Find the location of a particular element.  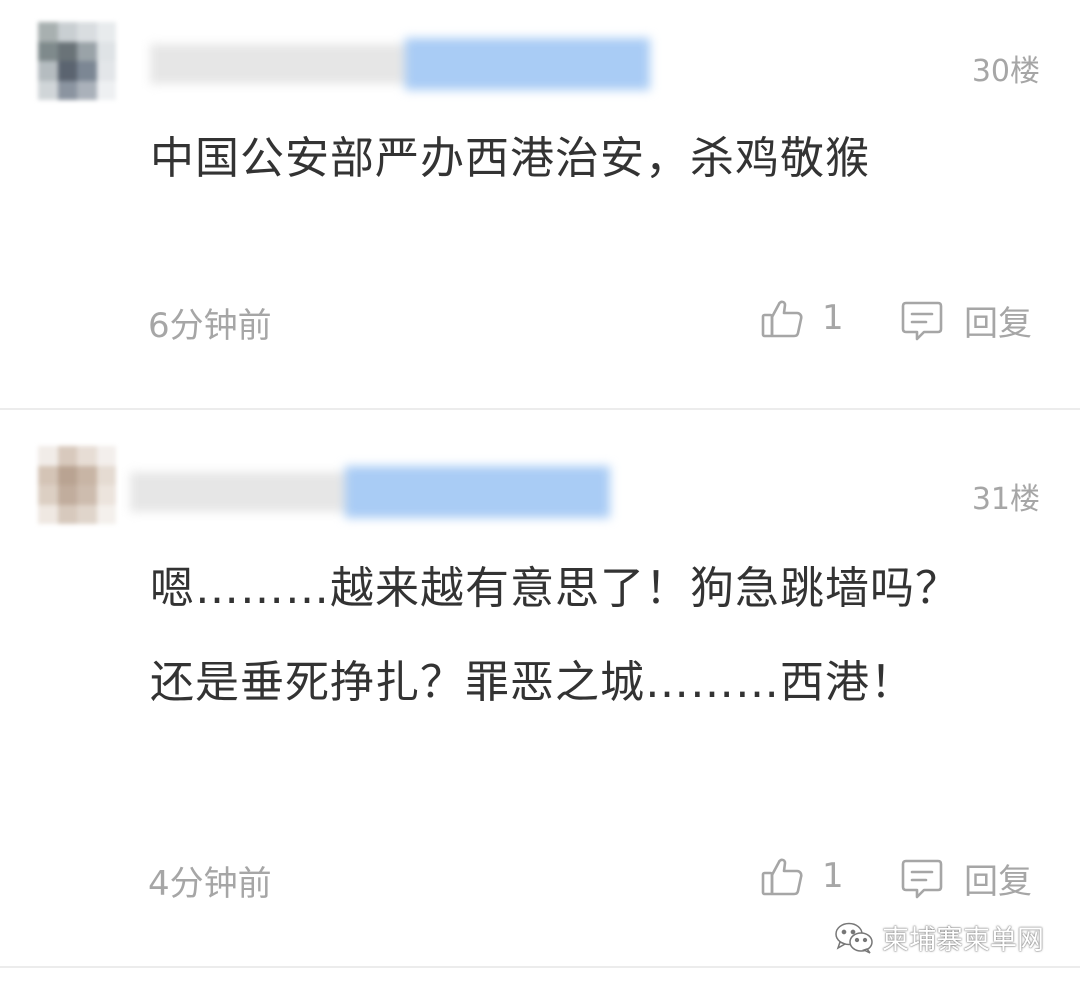

comment-text: 中国公安部严办西港治安，杀鸡敬猴 is located at coordinates (510, 158).